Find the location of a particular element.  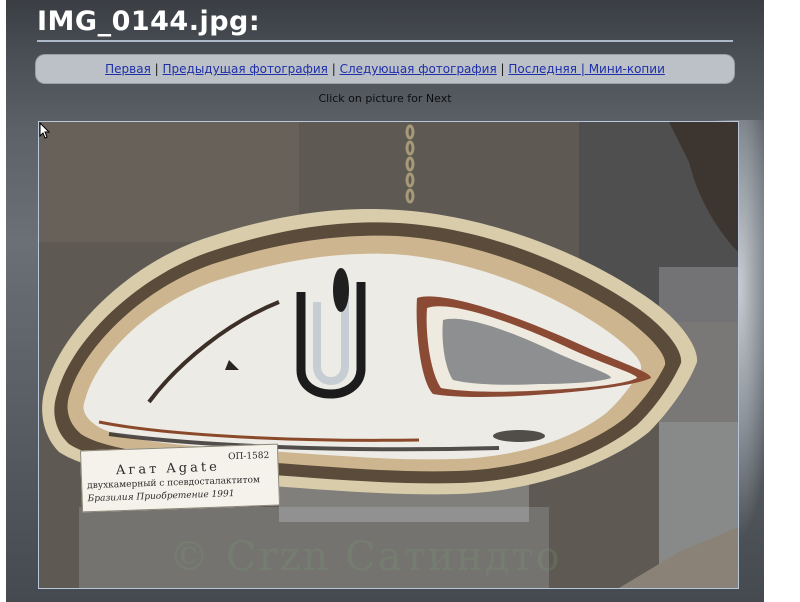

click-hint: Click on picture for Next is located at coordinates (385, 98).